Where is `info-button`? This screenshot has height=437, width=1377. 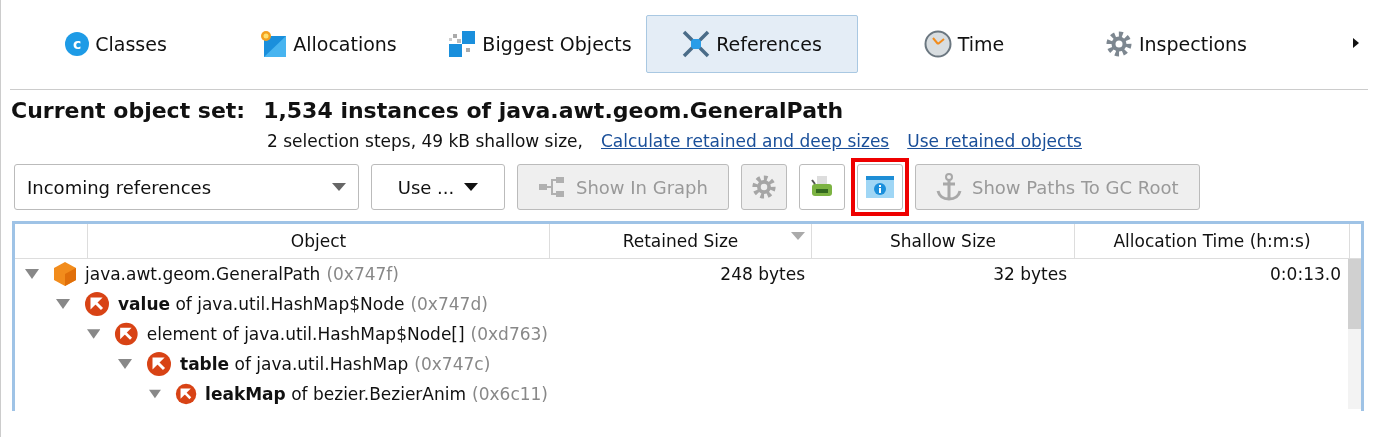
info-button is located at coordinates (879, 187).